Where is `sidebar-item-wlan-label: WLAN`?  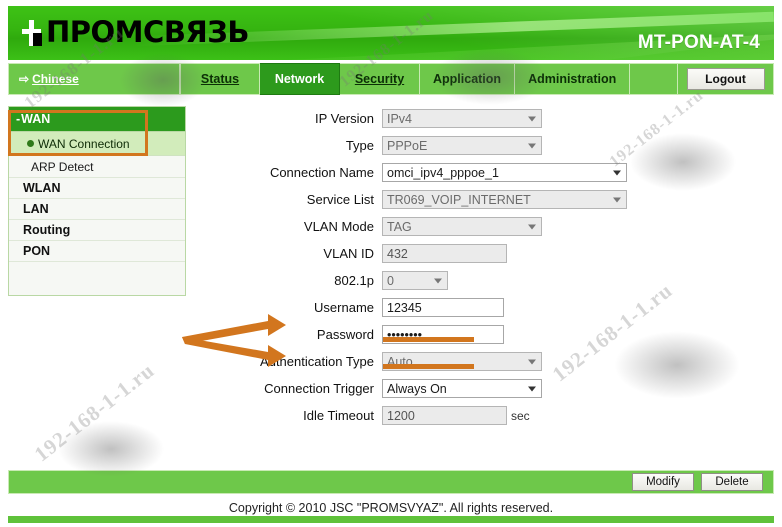 sidebar-item-wlan-label: WLAN is located at coordinates (42, 188).